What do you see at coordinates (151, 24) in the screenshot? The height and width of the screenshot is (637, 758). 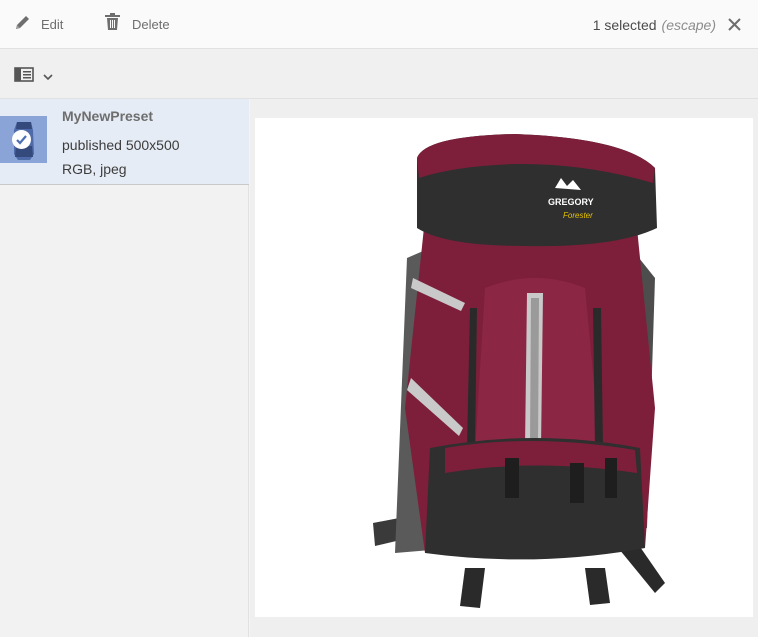 I see `delete-label: Delete` at bounding box center [151, 24].